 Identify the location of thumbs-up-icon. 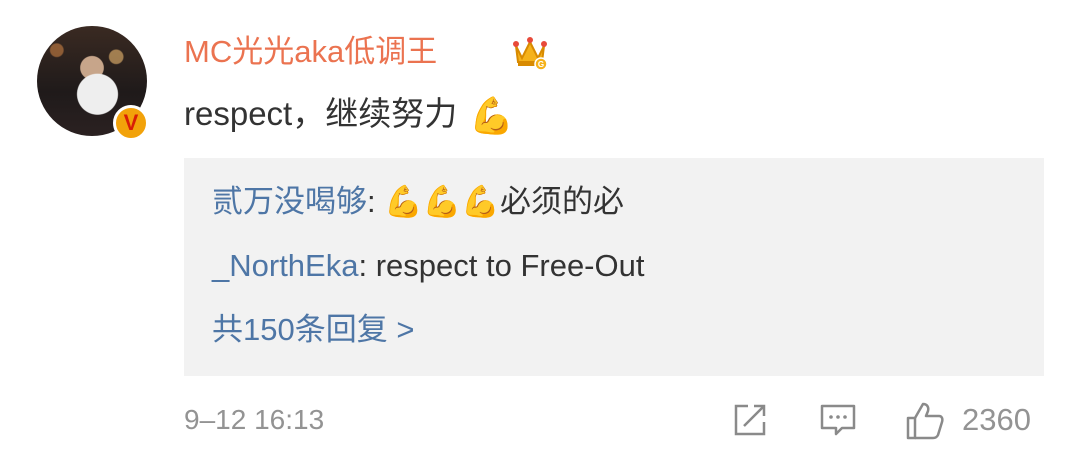
(925, 421).